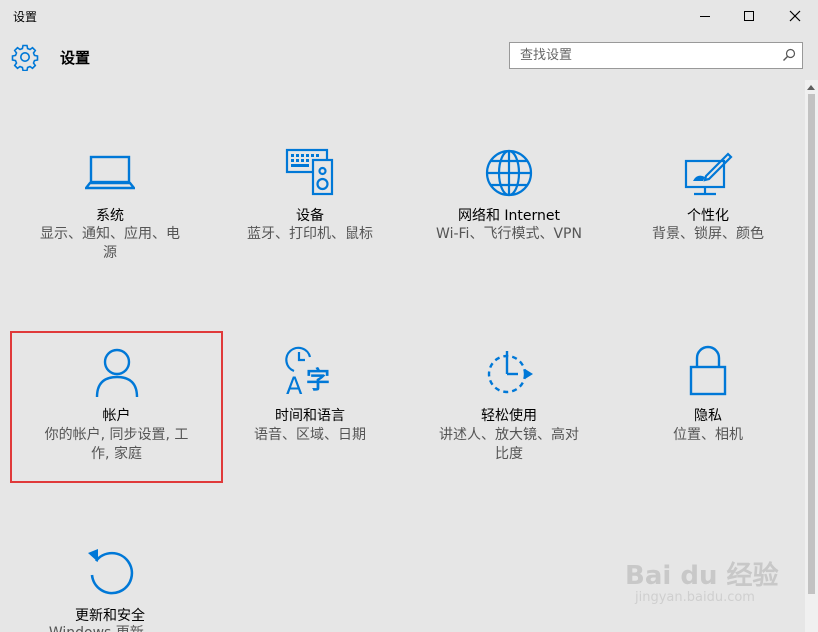 This screenshot has height=632, width=818. Describe the element at coordinates (509, 173) in the screenshot. I see `globe-icon` at that location.